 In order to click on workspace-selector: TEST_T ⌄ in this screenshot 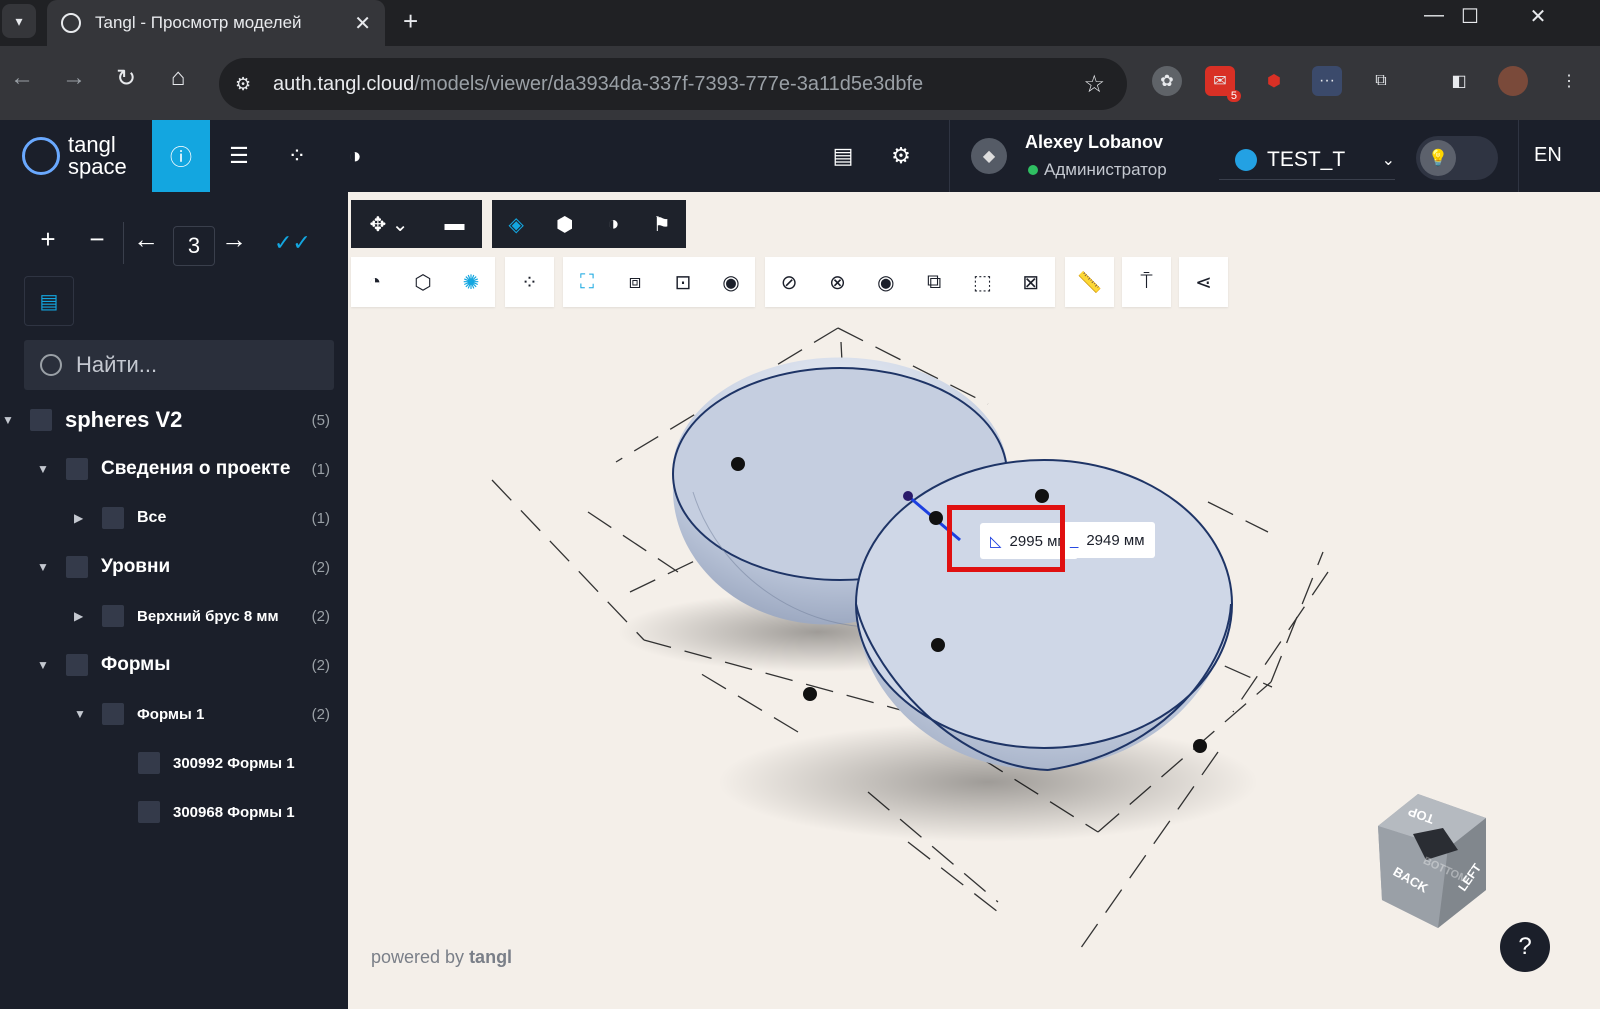, I will do `click(1307, 160)`.